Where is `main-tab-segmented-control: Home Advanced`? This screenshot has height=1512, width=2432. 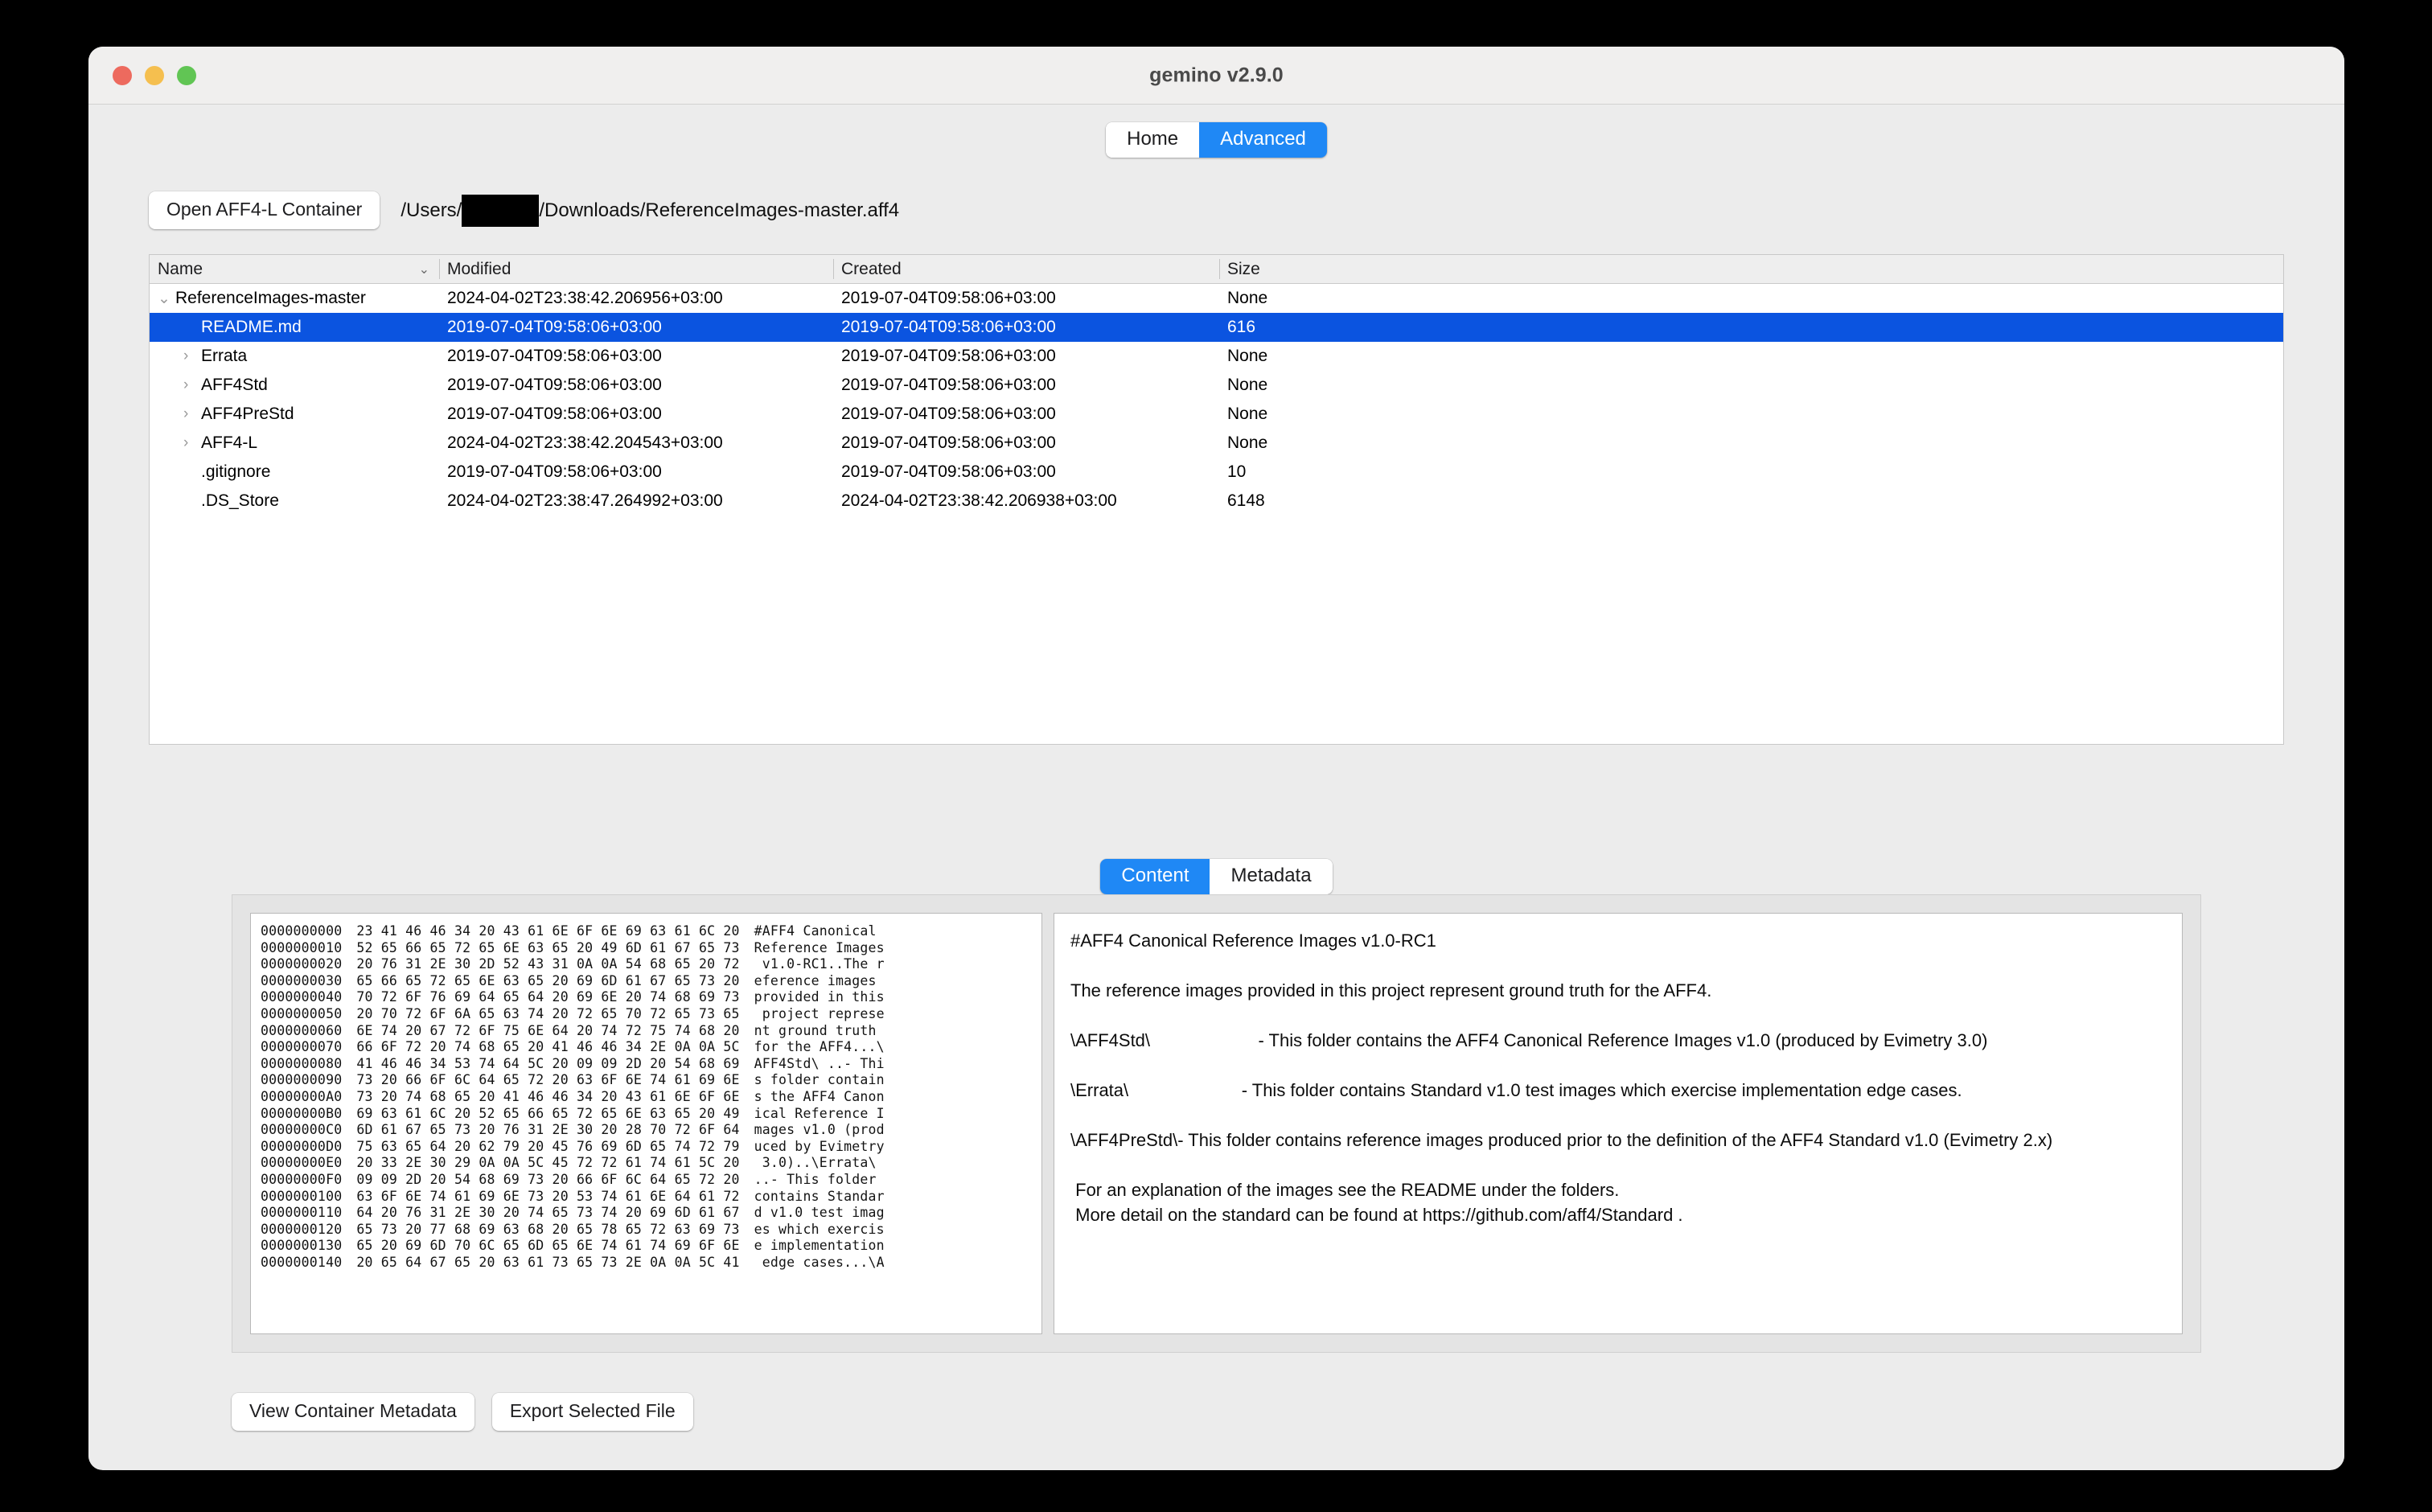
main-tab-segmented-control: Home Advanced is located at coordinates (1216, 140).